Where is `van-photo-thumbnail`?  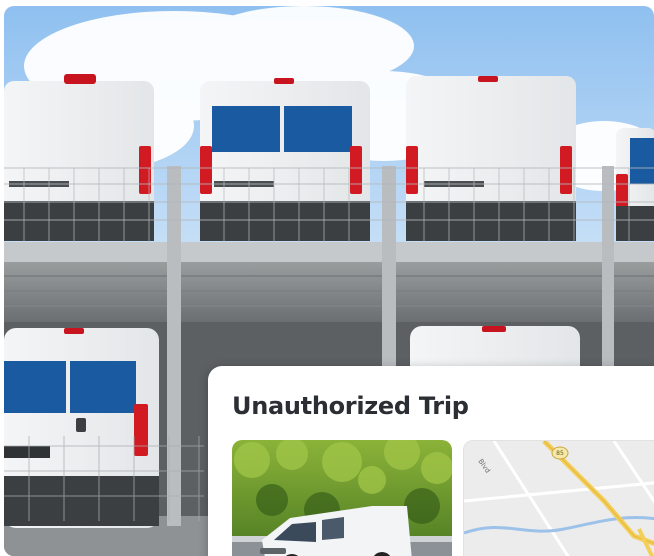 van-photo-thumbnail is located at coordinates (342, 498).